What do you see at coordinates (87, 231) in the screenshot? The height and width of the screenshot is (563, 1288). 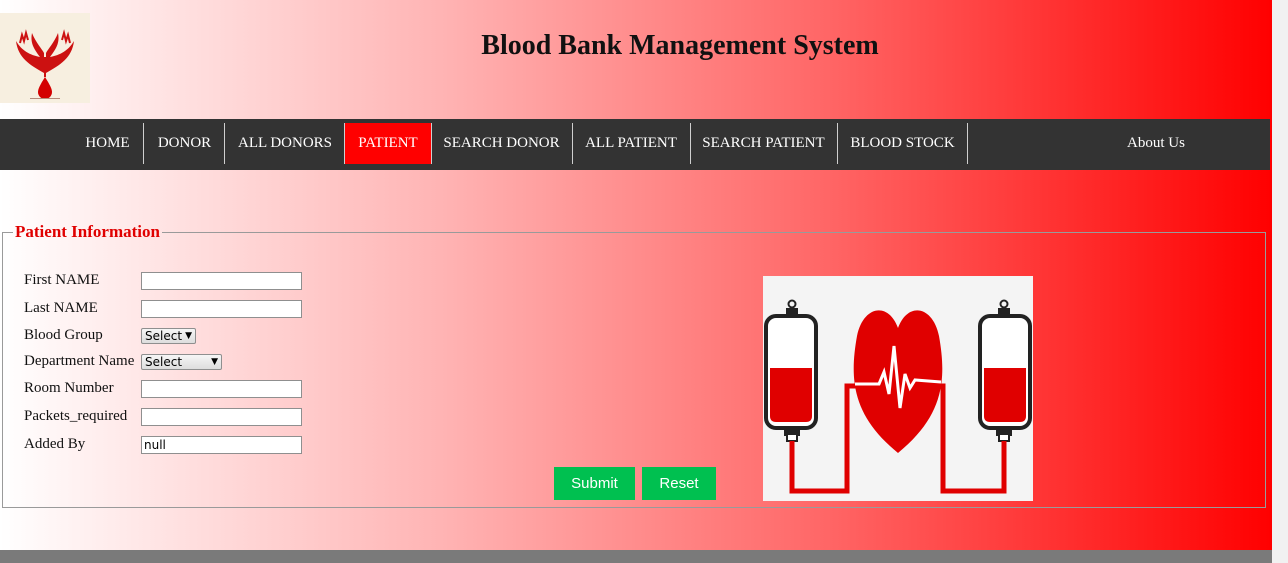 I see `fieldset-legend: Patient Information` at bounding box center [87, 231].